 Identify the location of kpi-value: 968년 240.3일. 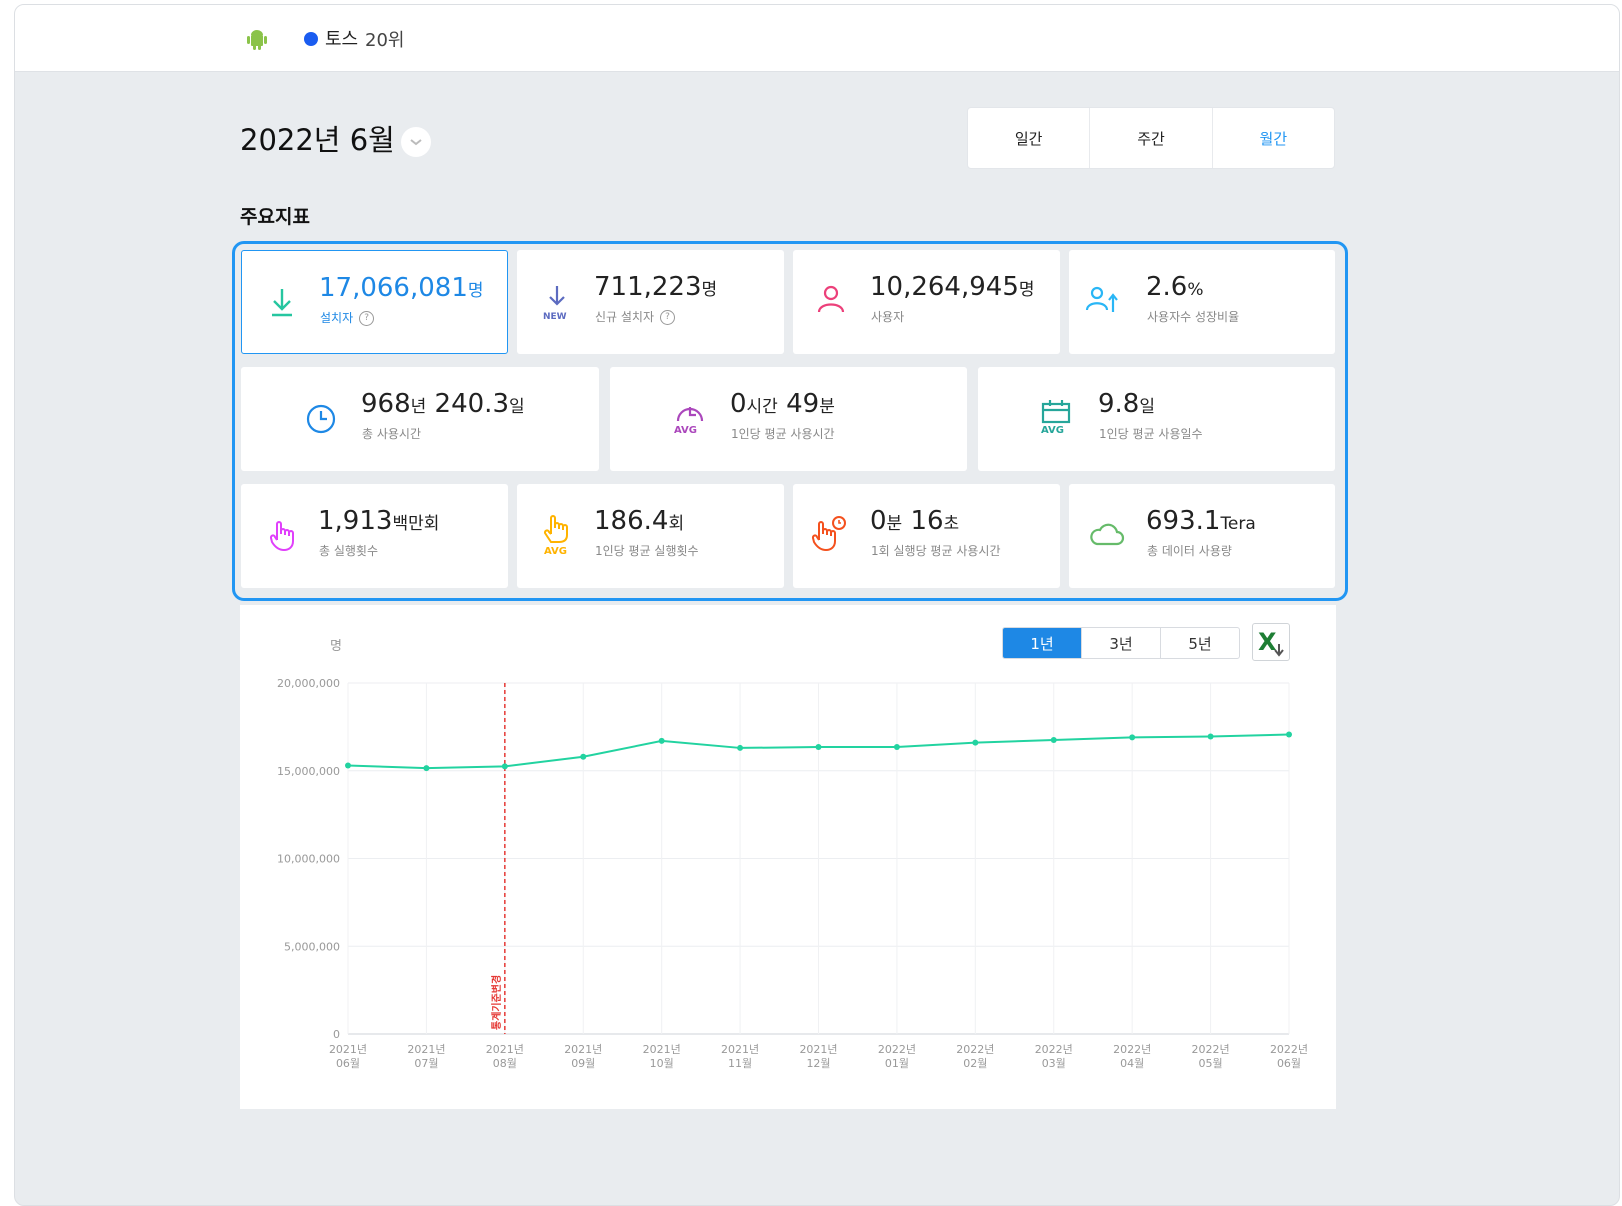
(443, 404).